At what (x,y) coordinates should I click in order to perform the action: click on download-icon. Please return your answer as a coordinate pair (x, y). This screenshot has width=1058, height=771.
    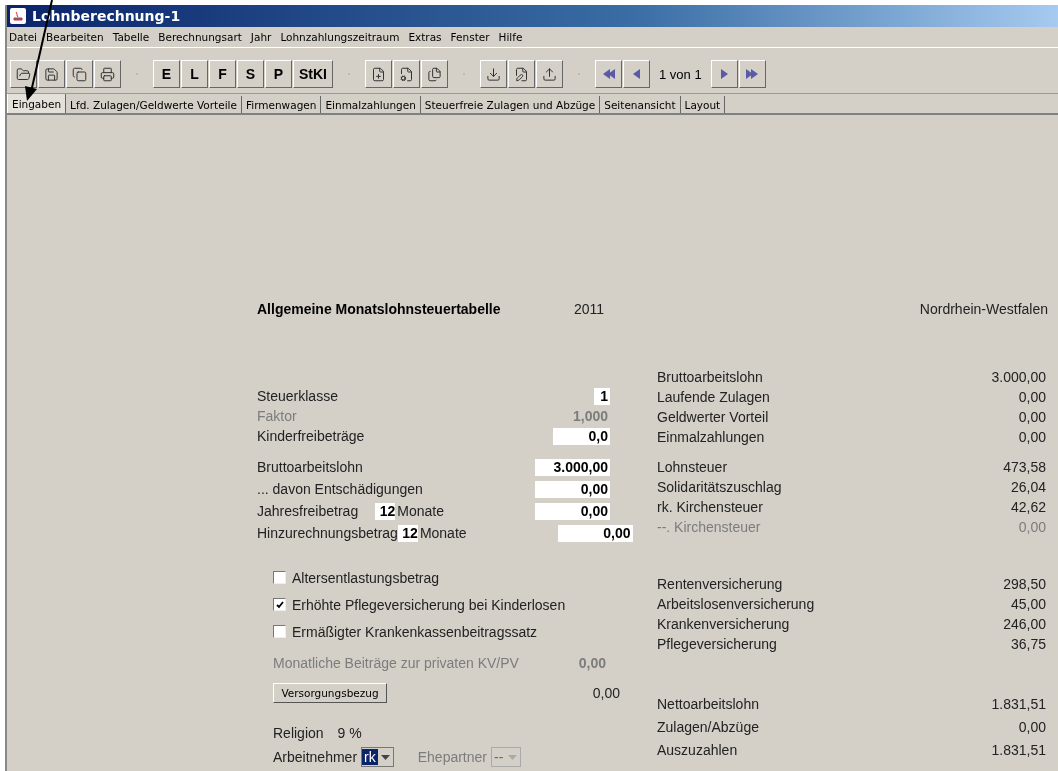
    Looking at the image, I should click on (493, 74).